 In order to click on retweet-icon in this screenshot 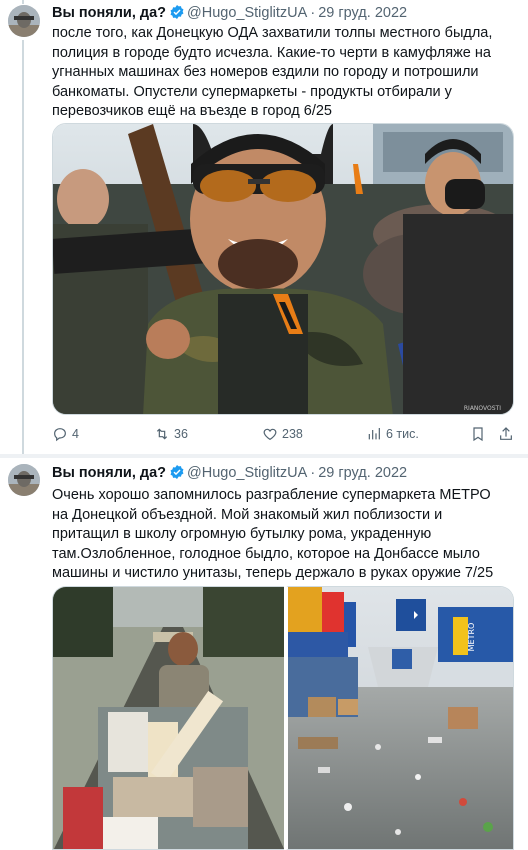, I will do `click(162, 434)`.